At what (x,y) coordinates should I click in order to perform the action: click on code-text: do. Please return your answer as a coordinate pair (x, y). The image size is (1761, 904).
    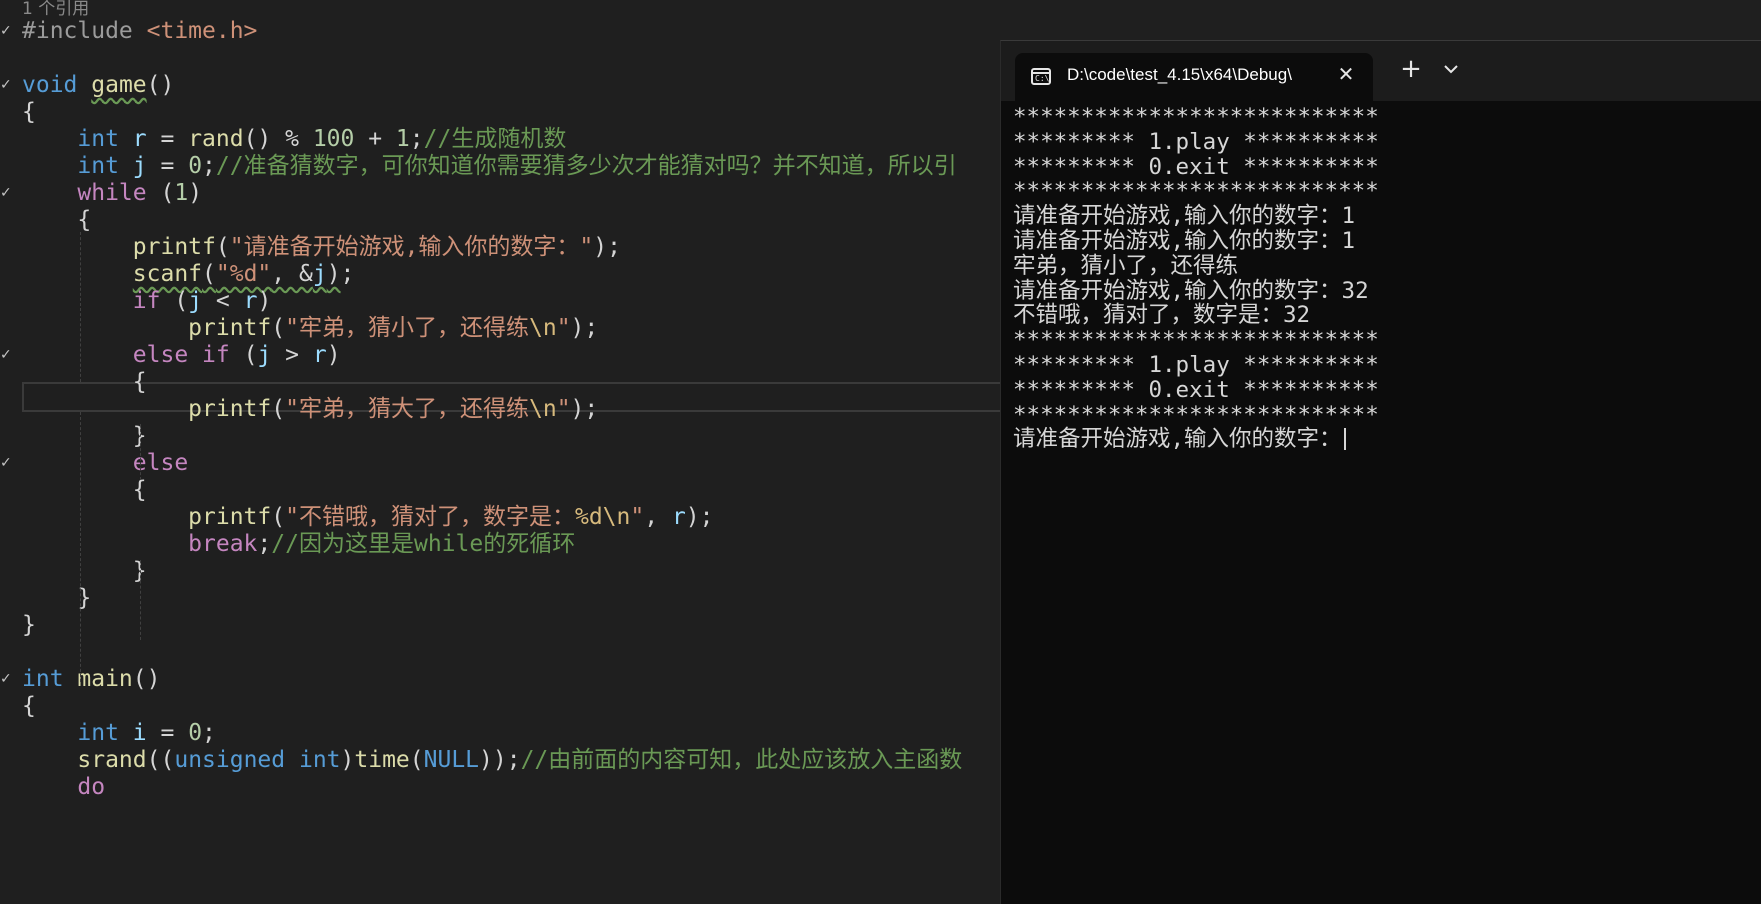
    Looking at the image, I should click on (63, 787).